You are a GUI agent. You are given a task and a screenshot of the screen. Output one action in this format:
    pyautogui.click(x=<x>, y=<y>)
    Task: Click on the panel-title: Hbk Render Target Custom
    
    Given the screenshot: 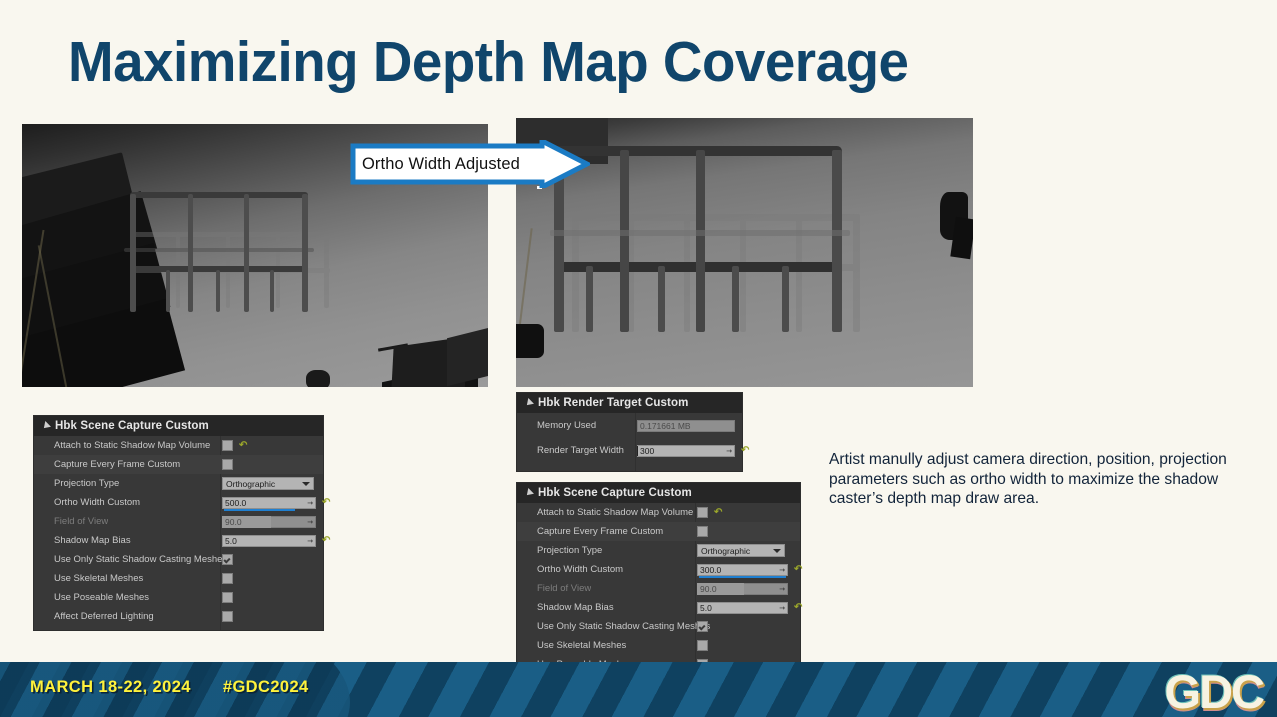 What is the action you would take?
    pyautogui.click(x=613, y=403)
    